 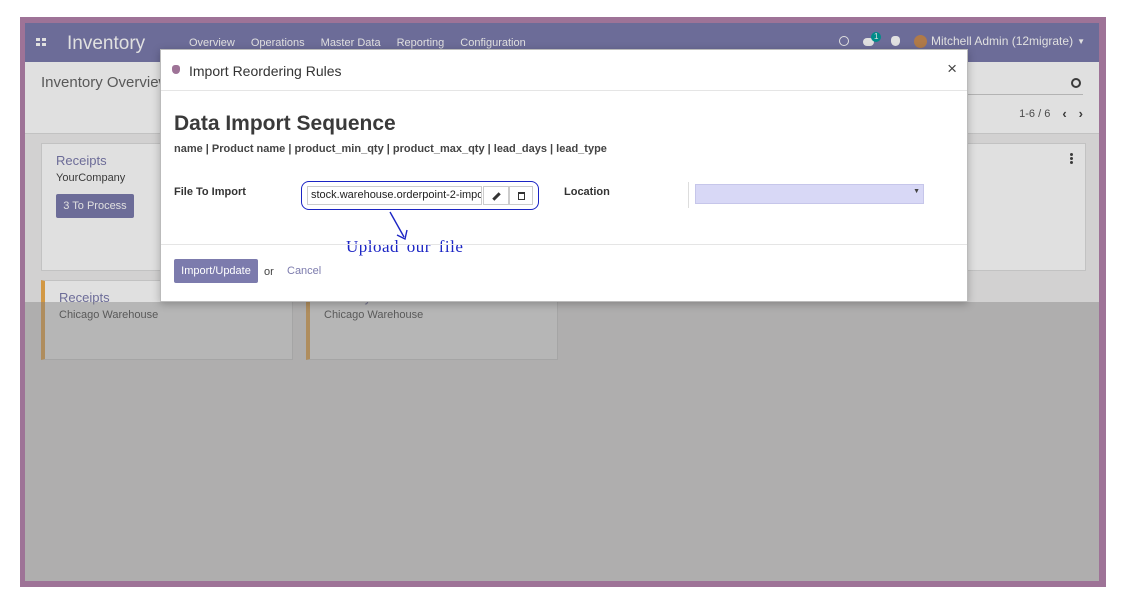 What do you see at coordinates (564, 273) in the screenshot?
I see `dialog-footer: Import/Update or Cancel` at bounding box center [564, 273].